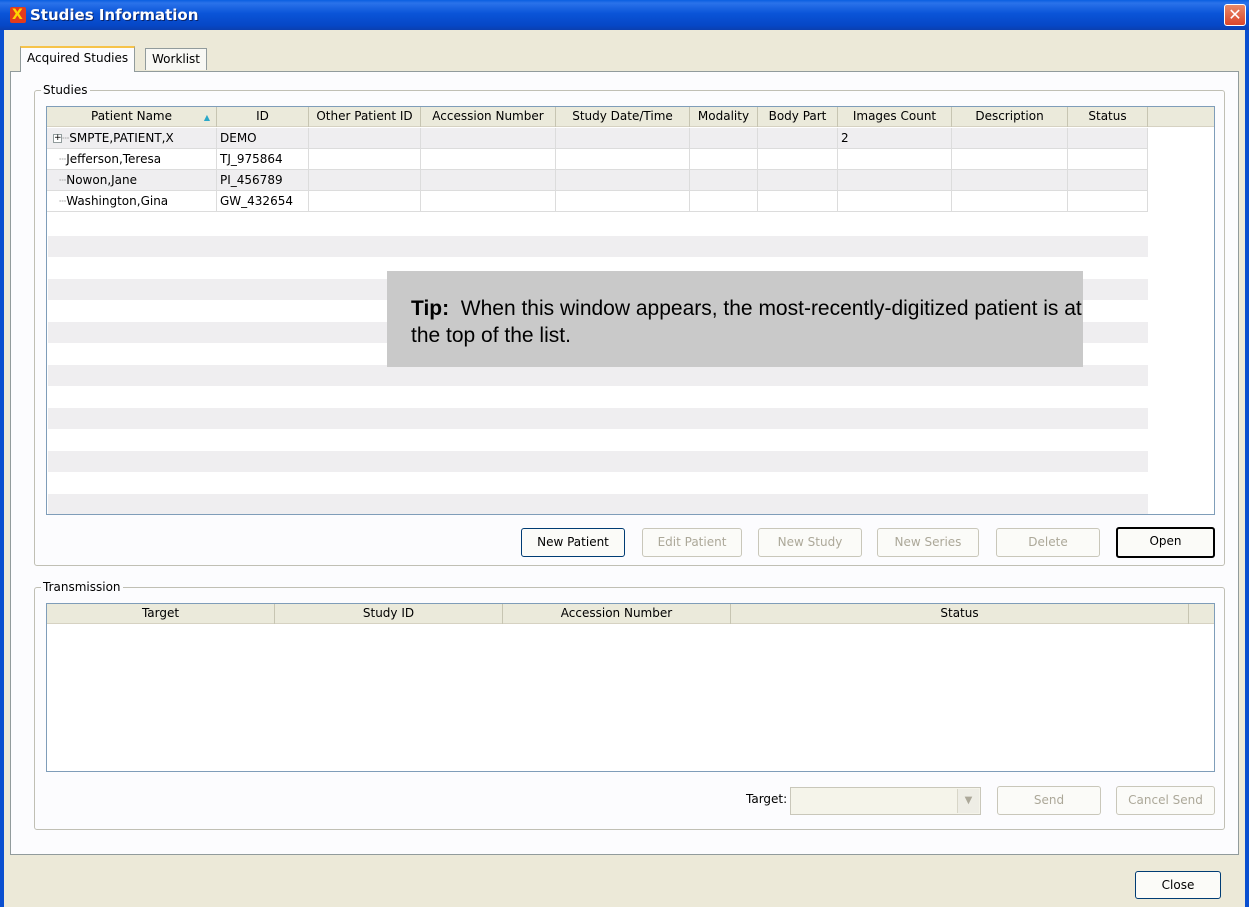 The image size is (1249, 907). Describe the element at coordinates (1010, 117) in the screenshot. I see `column-header-description: Description` at that location.